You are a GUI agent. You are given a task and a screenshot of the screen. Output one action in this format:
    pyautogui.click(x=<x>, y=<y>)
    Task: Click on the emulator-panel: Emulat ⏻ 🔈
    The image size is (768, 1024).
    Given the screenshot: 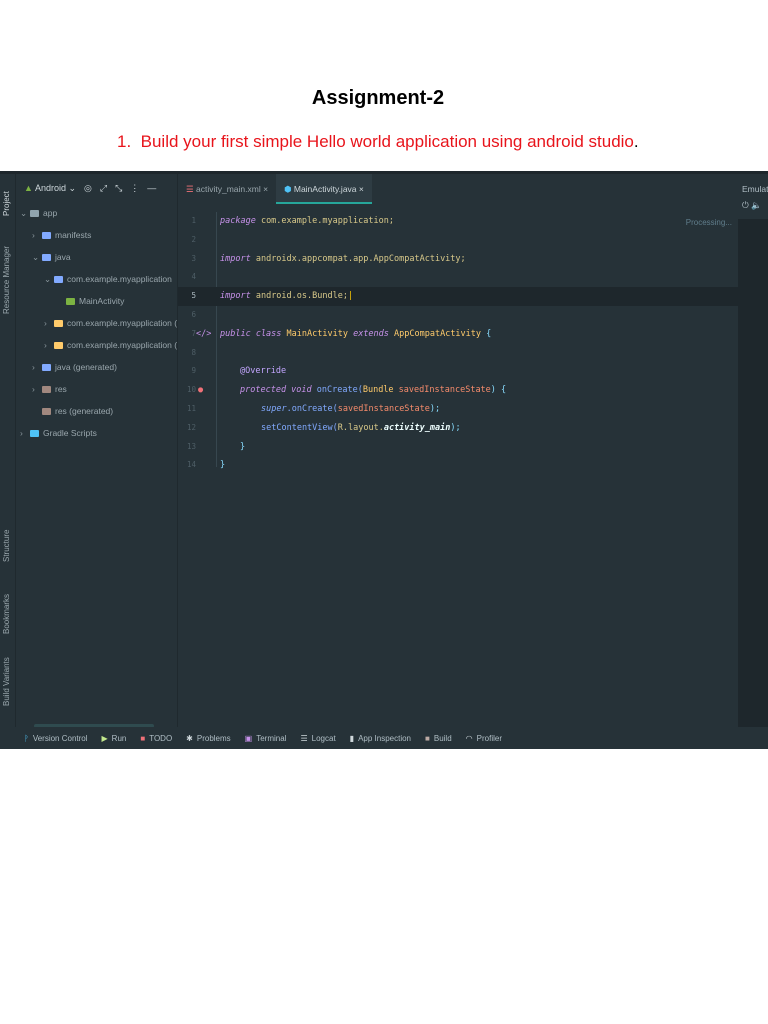 What is the action you would take?
    pyautogui.click(x=753, y=450)
    